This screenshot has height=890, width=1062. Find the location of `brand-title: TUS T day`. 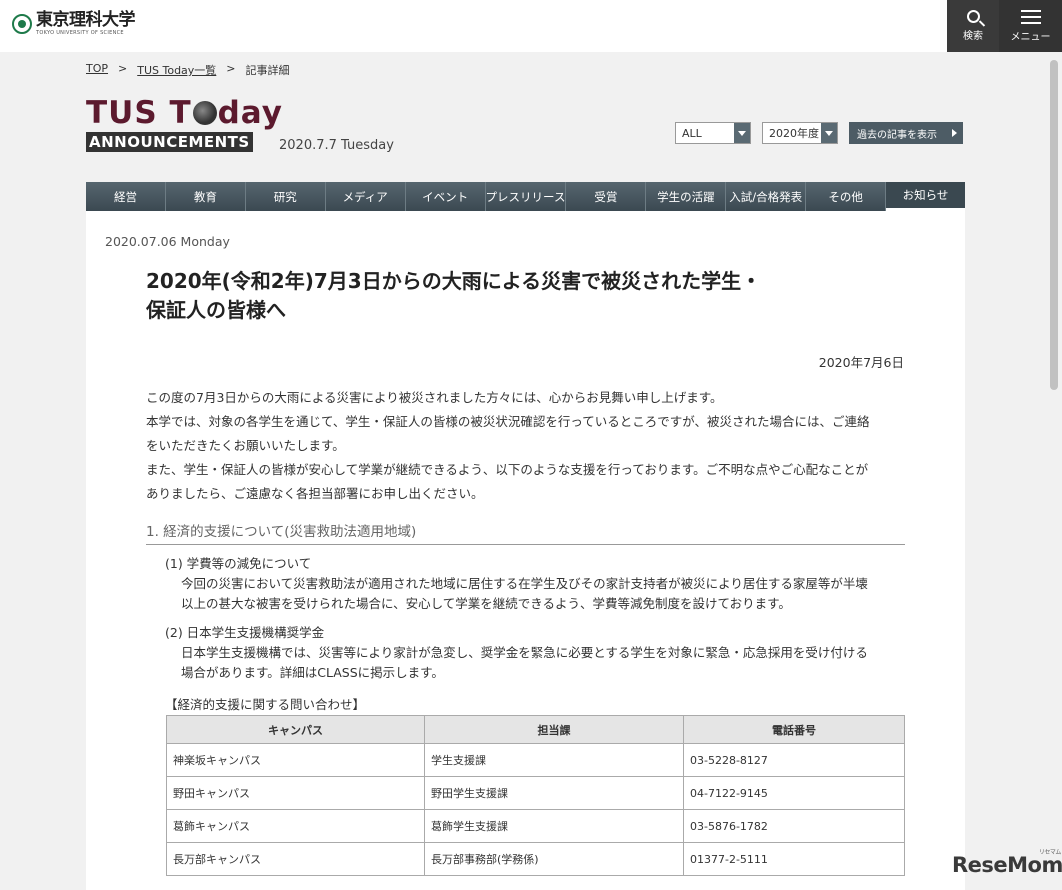

brand-title: TUS T day is located at coordinates (184, 113).